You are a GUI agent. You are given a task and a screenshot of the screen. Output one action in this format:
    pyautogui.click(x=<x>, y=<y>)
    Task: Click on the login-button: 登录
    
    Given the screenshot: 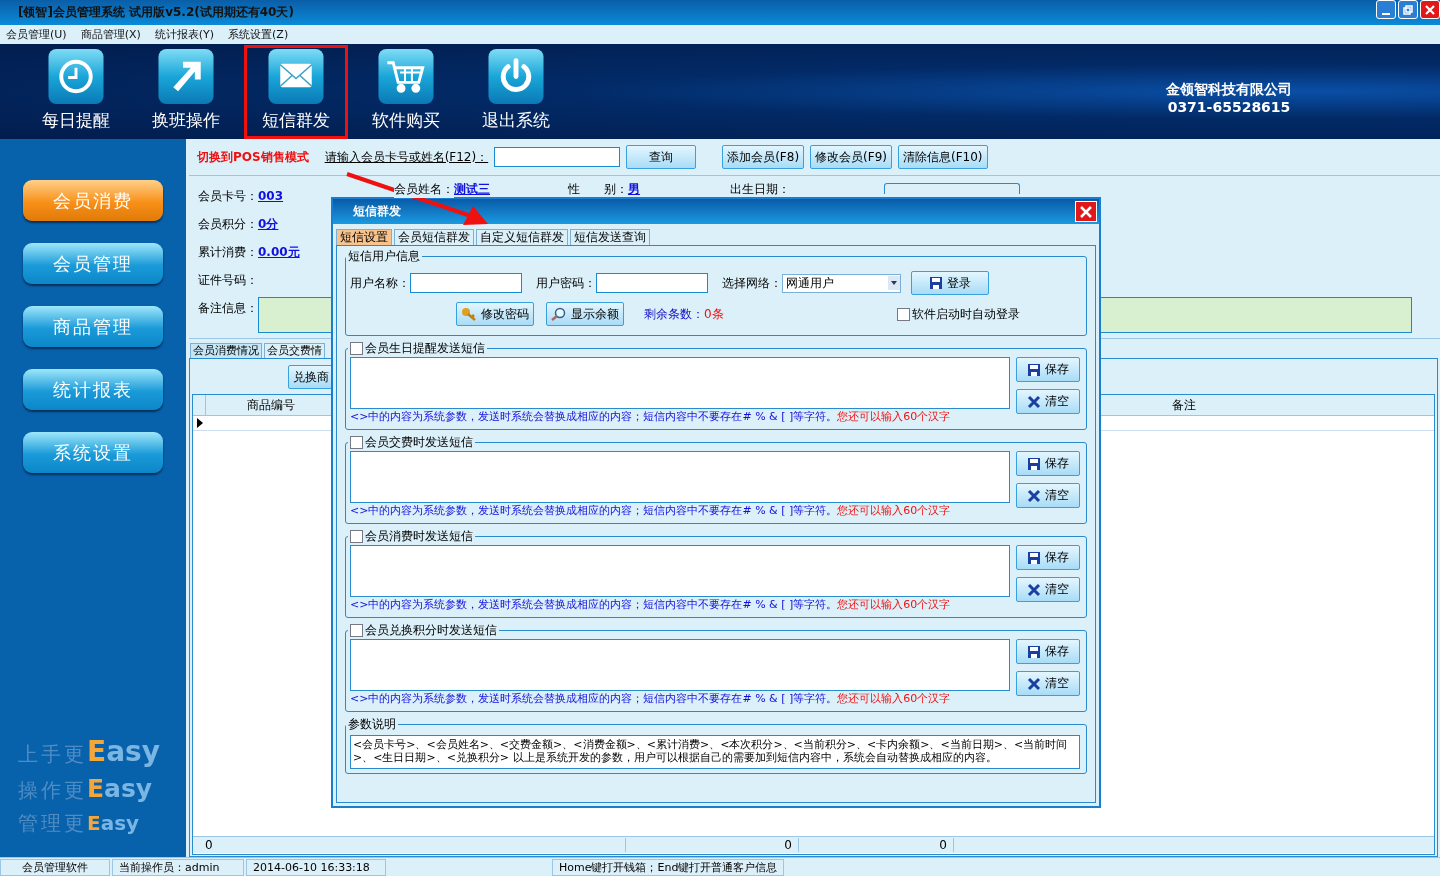 What is the action you would take?
    pyautogui.click(x=950, y=283)
    